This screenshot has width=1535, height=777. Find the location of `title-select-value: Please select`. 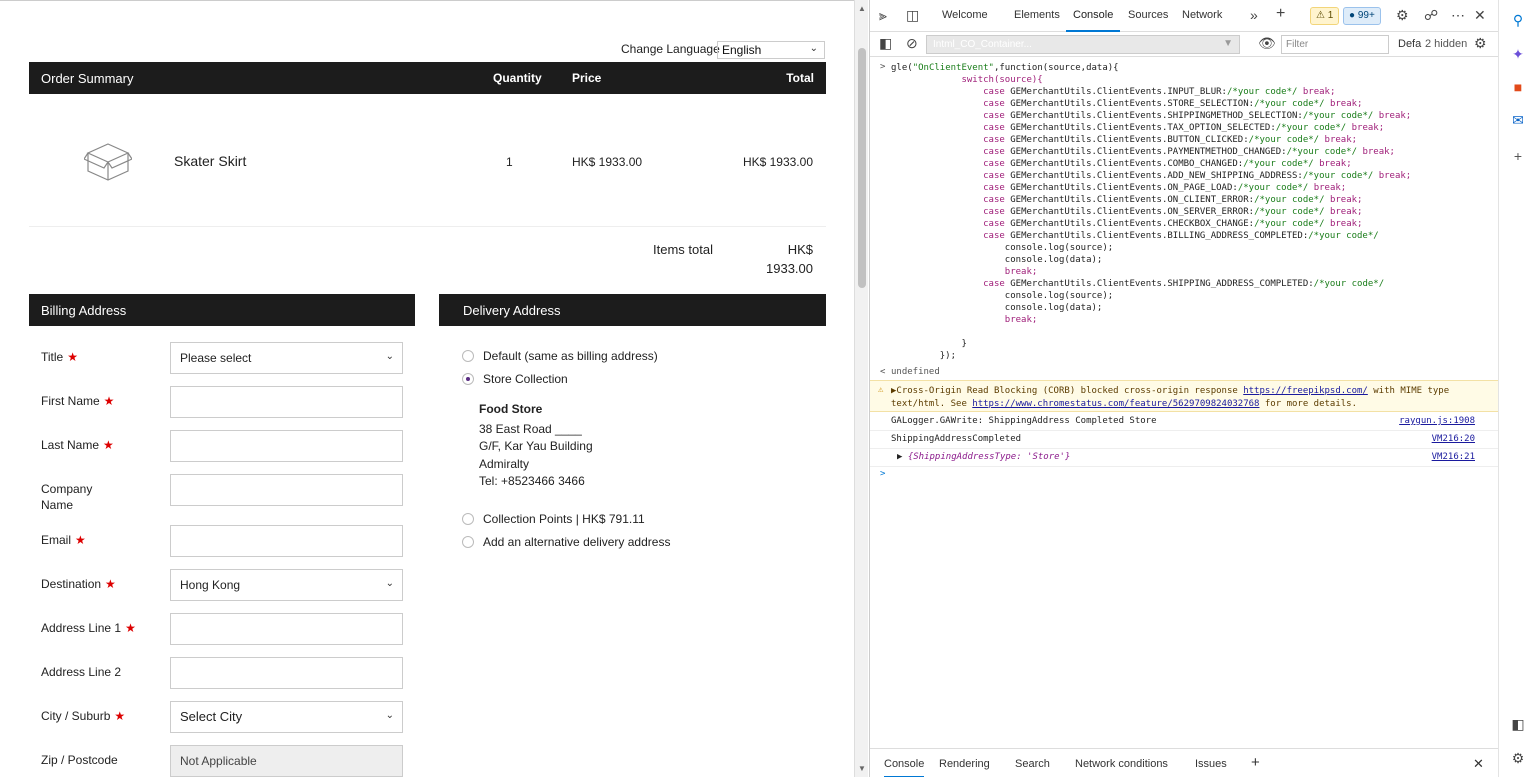

title-select-value: Please select is located at coordinates (216, 358).